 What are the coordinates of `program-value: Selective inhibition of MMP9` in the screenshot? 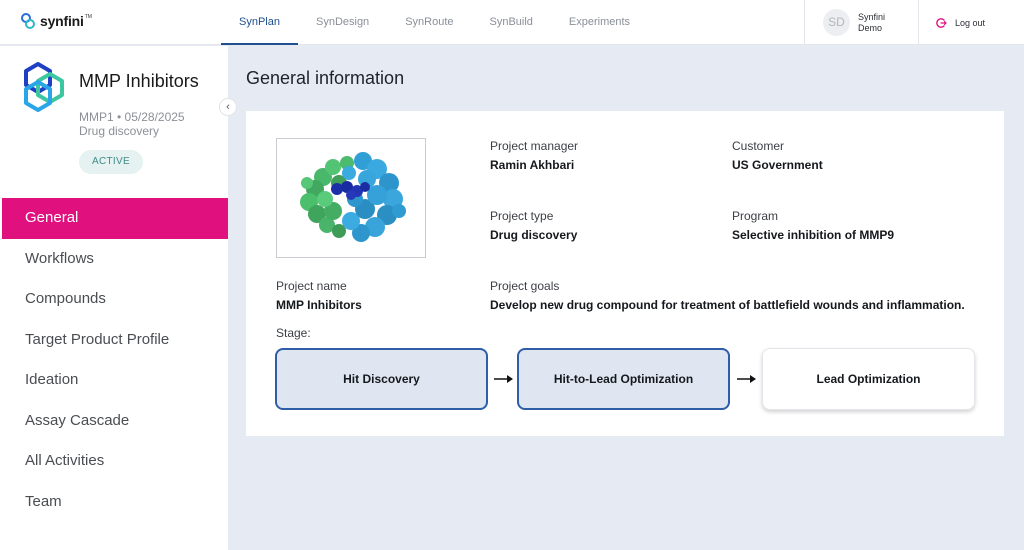 It's located at (813, 235).